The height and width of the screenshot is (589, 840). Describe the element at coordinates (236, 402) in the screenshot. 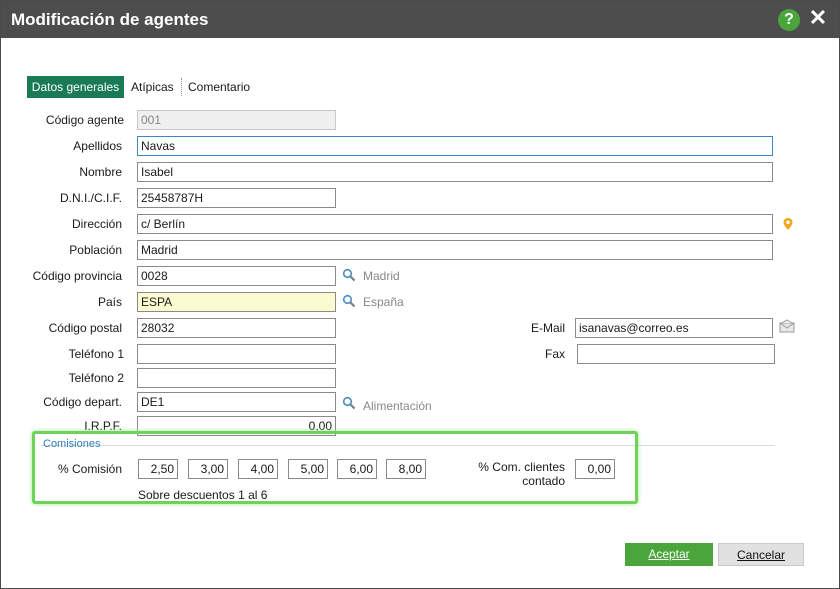

I see `codigo-depart-field: DE1` at that location.